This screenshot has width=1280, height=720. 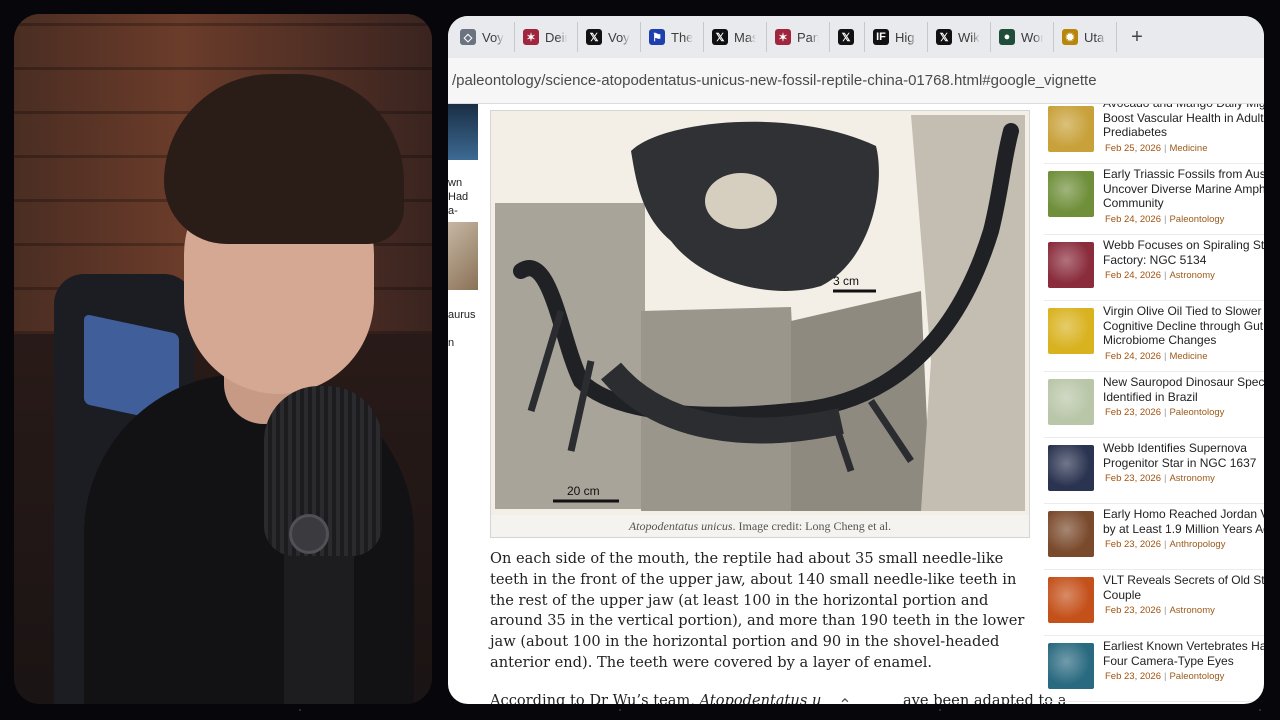 What do you see at coordinates (1183, 514) in the screenshot?
I see `article-title: Early Homo Reached Jordan Val` at bounding box center [1183, 514].